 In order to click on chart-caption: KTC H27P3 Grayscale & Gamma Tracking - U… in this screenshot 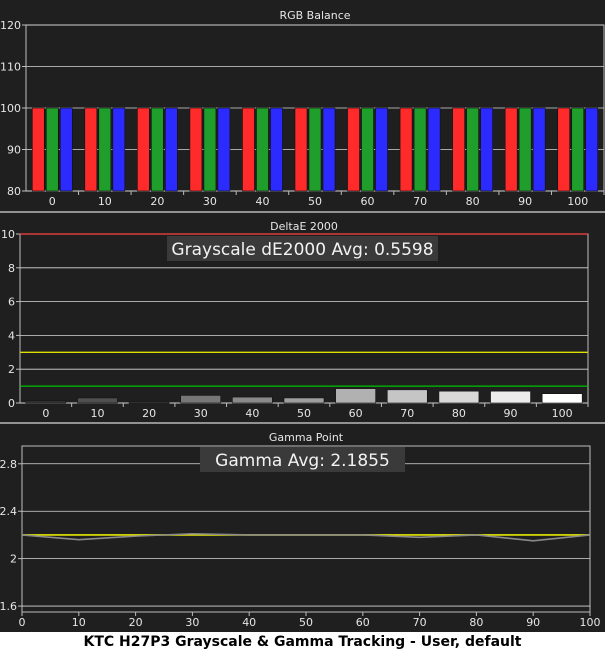, I will do `click(302, 642)`.